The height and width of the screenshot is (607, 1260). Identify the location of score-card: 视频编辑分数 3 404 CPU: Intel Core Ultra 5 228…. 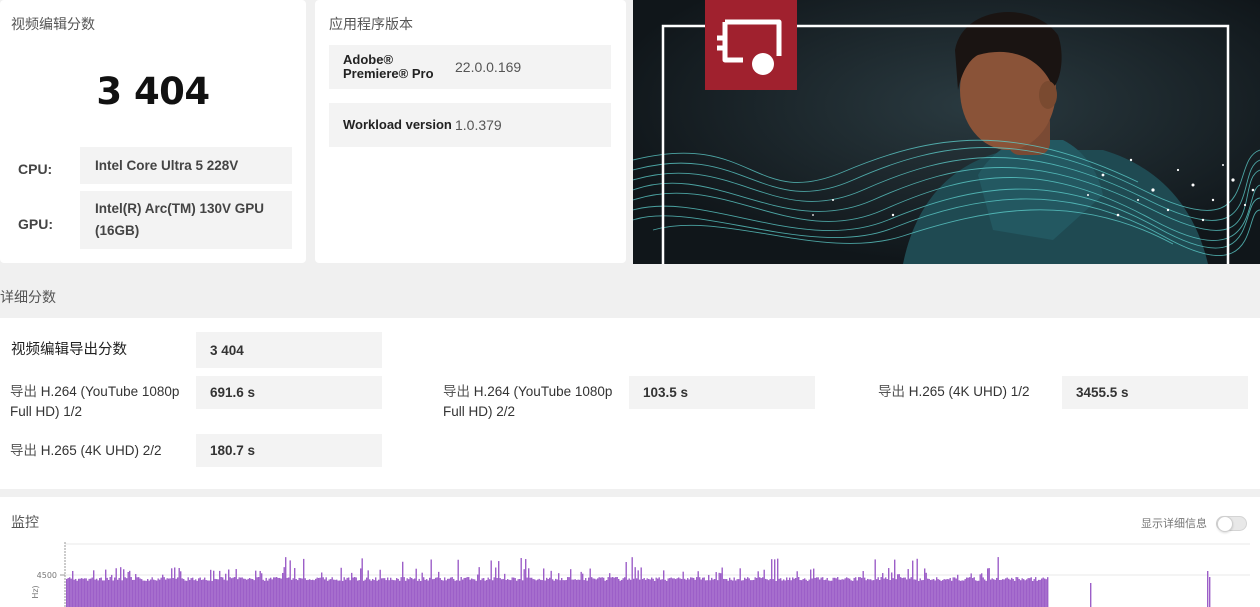
(153, 131).